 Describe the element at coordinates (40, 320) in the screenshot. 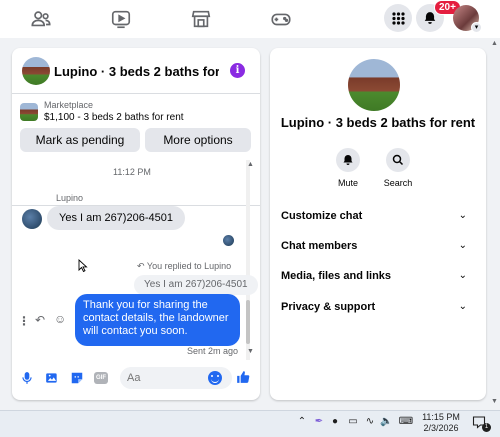

I see `reply-icon: ↶` at that location.